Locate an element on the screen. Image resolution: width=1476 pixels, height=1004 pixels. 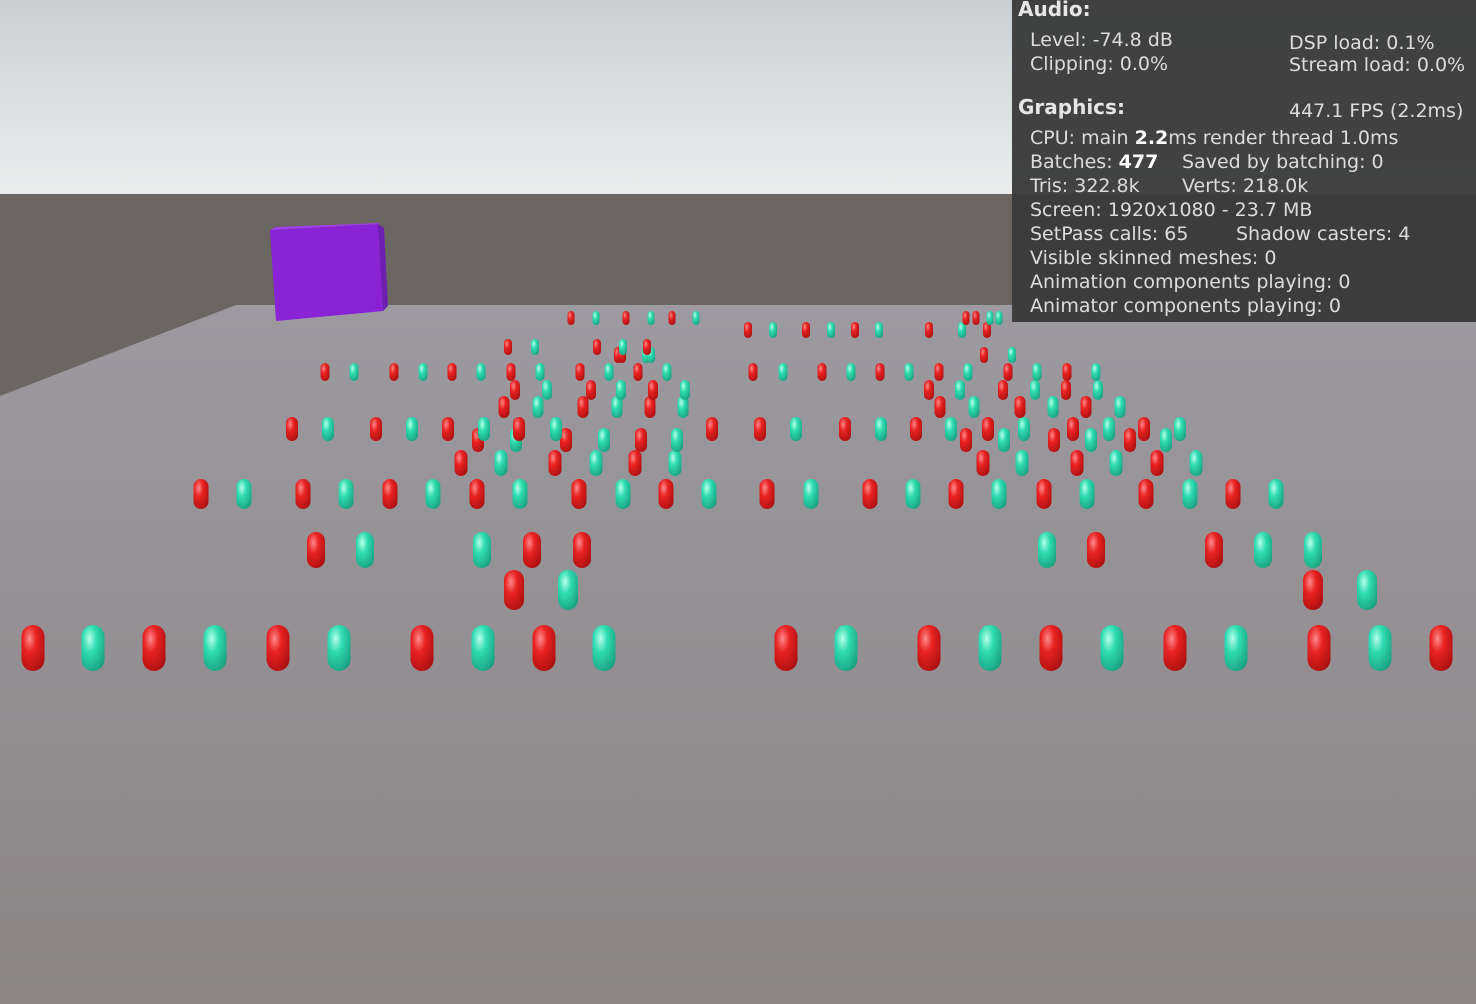
batches-prefix: Batches: is located at coordinates (1074, 162).